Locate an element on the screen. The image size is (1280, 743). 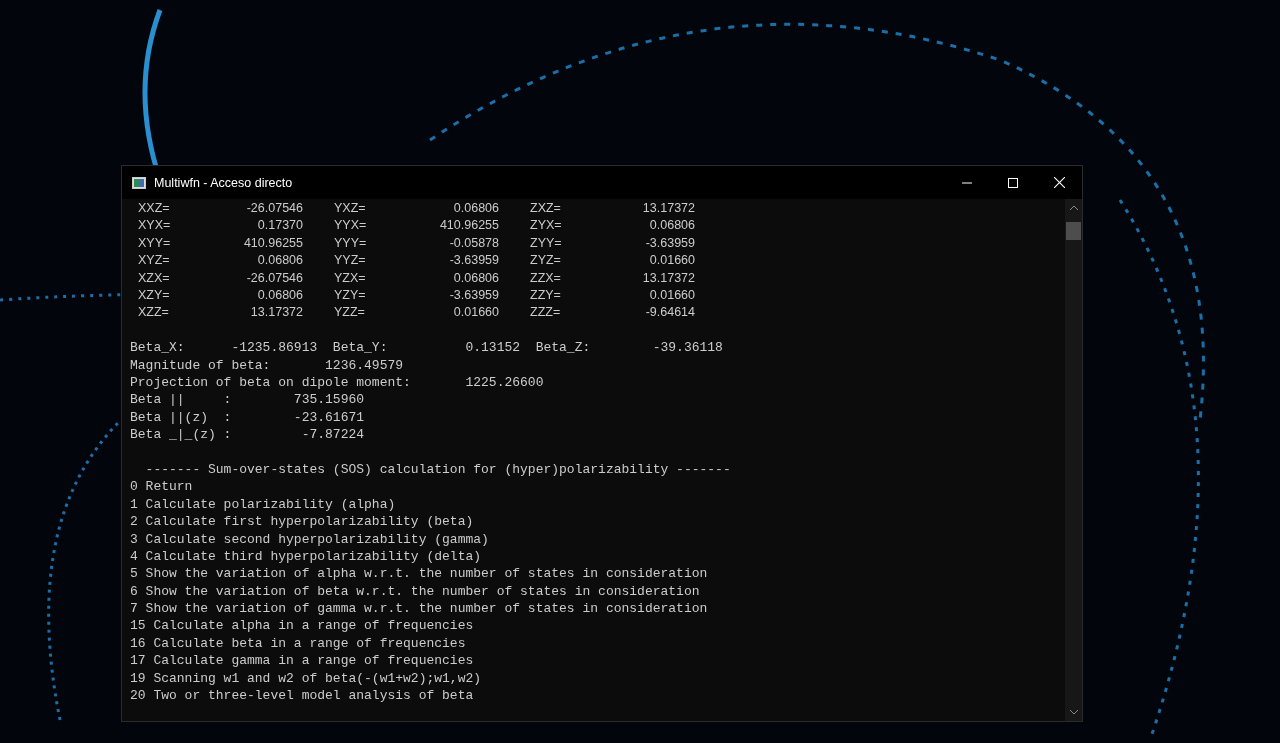
tensor-label: XZZ= is located at coordinates (154, 313).